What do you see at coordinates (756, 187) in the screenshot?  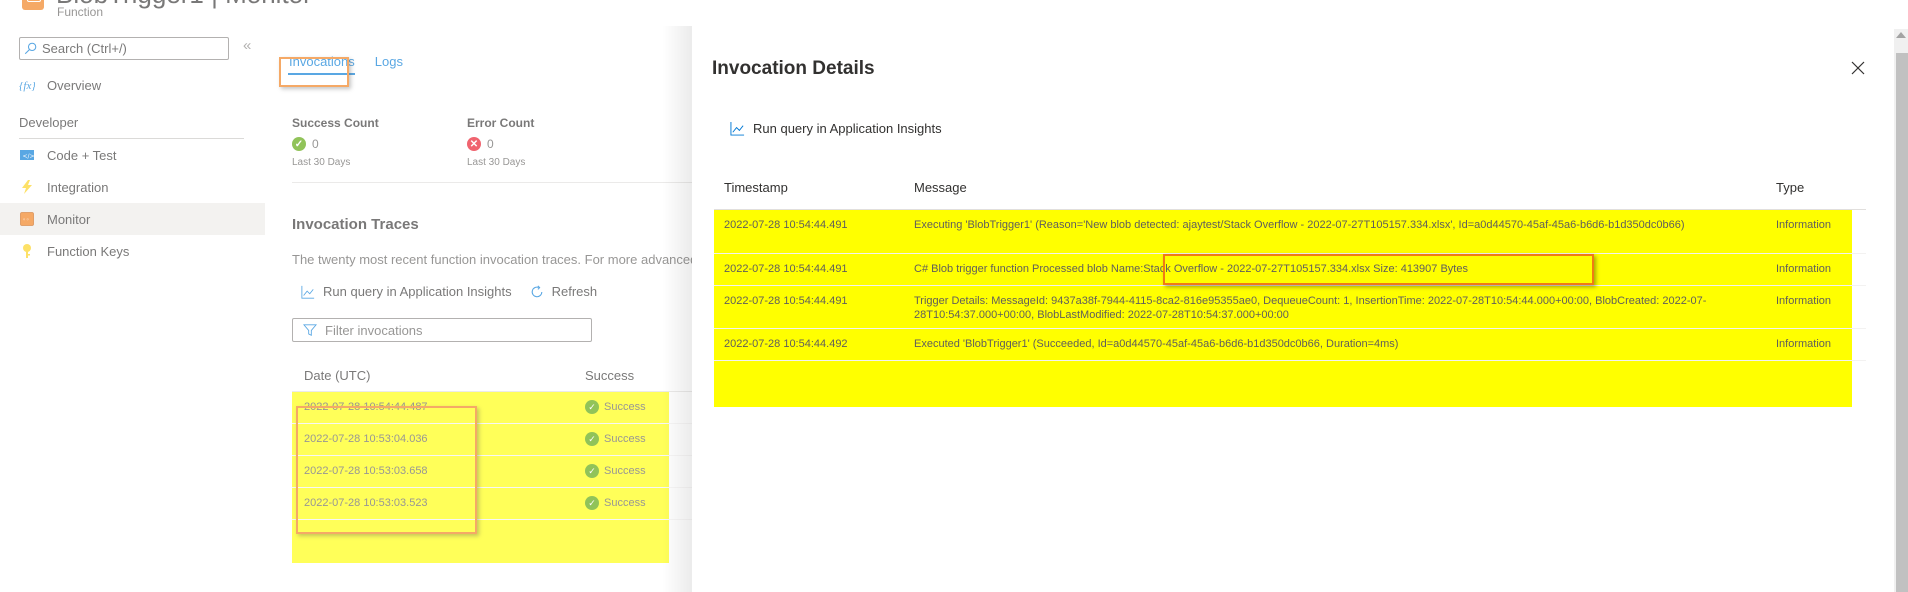 I see `column-header-timestamp: Timestamp` at bounding box center [756, 187].